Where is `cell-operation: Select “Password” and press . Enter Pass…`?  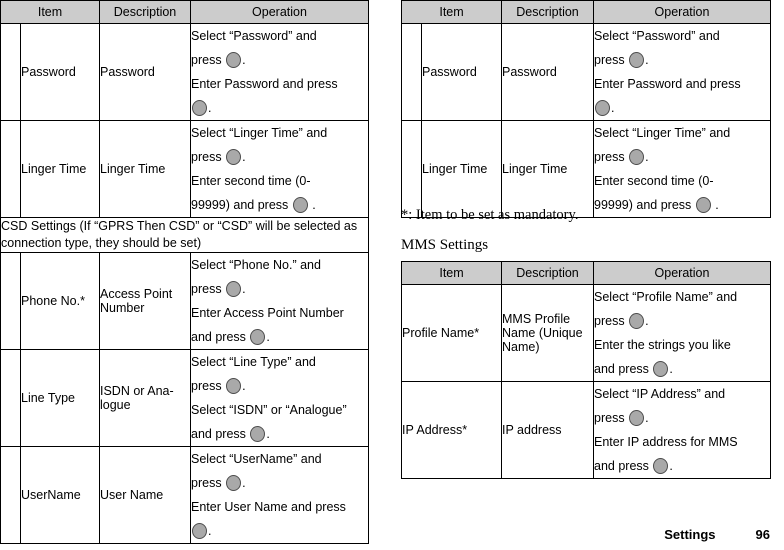
cell-operation: Select “Password” and press . Enter Pass… is located at coordinates (279, 72).